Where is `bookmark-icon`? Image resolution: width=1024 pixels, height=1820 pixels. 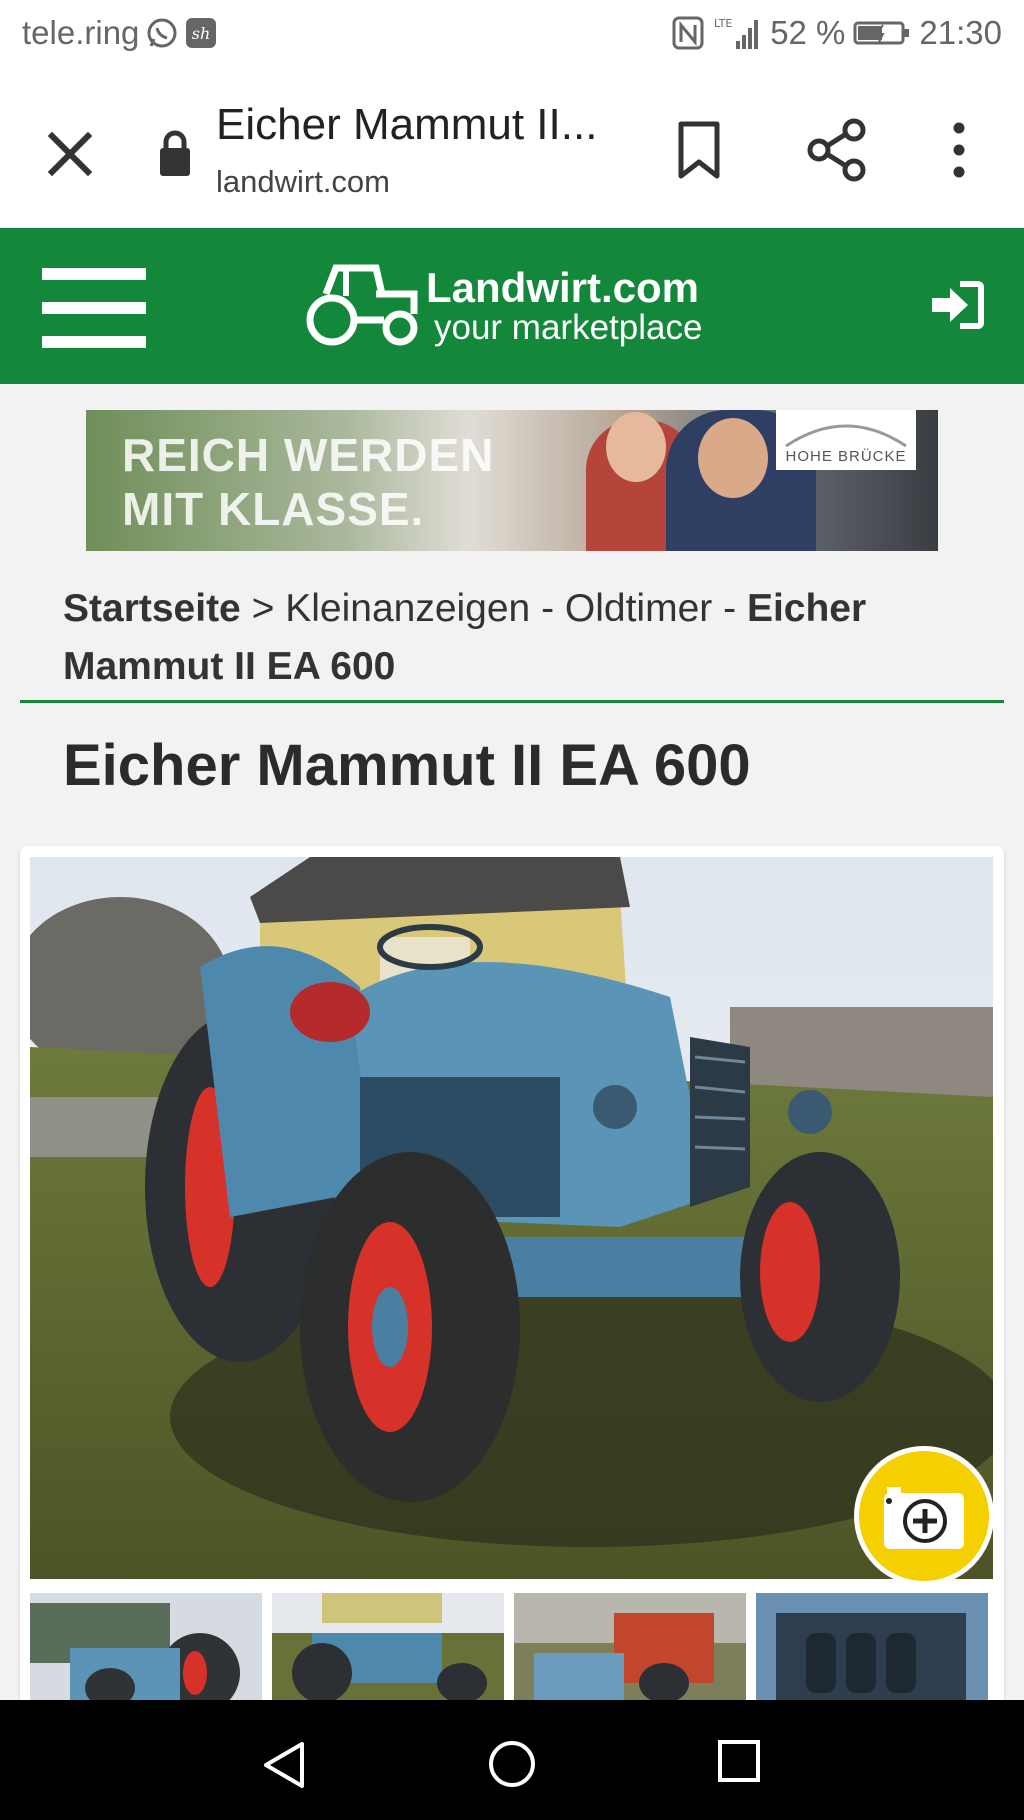 bookmark-icon is located at coordinates (699, 150).